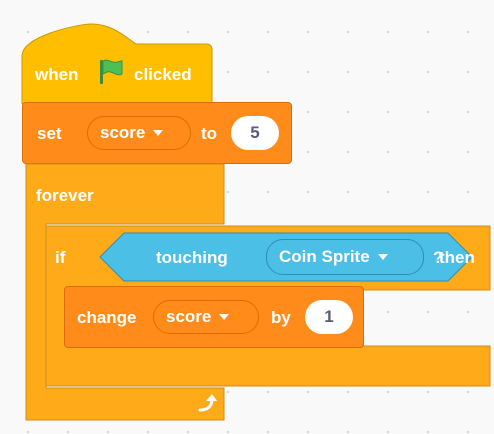 This screenshot has height=434, width=494. Describe the element at coordinates (57, 74) in the screenshot. I see `when-label: when` at that location.